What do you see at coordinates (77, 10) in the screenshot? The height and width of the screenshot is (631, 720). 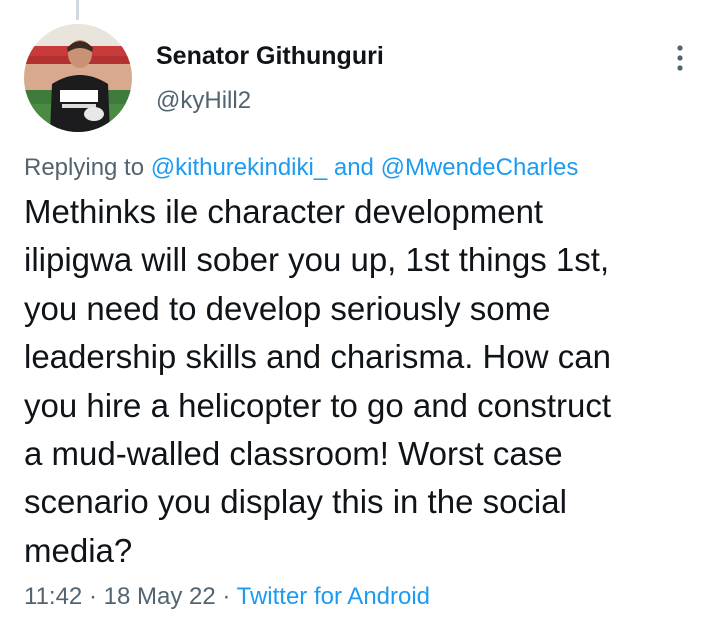 I see `thread-connector-line` at bounding box center [77, 10].